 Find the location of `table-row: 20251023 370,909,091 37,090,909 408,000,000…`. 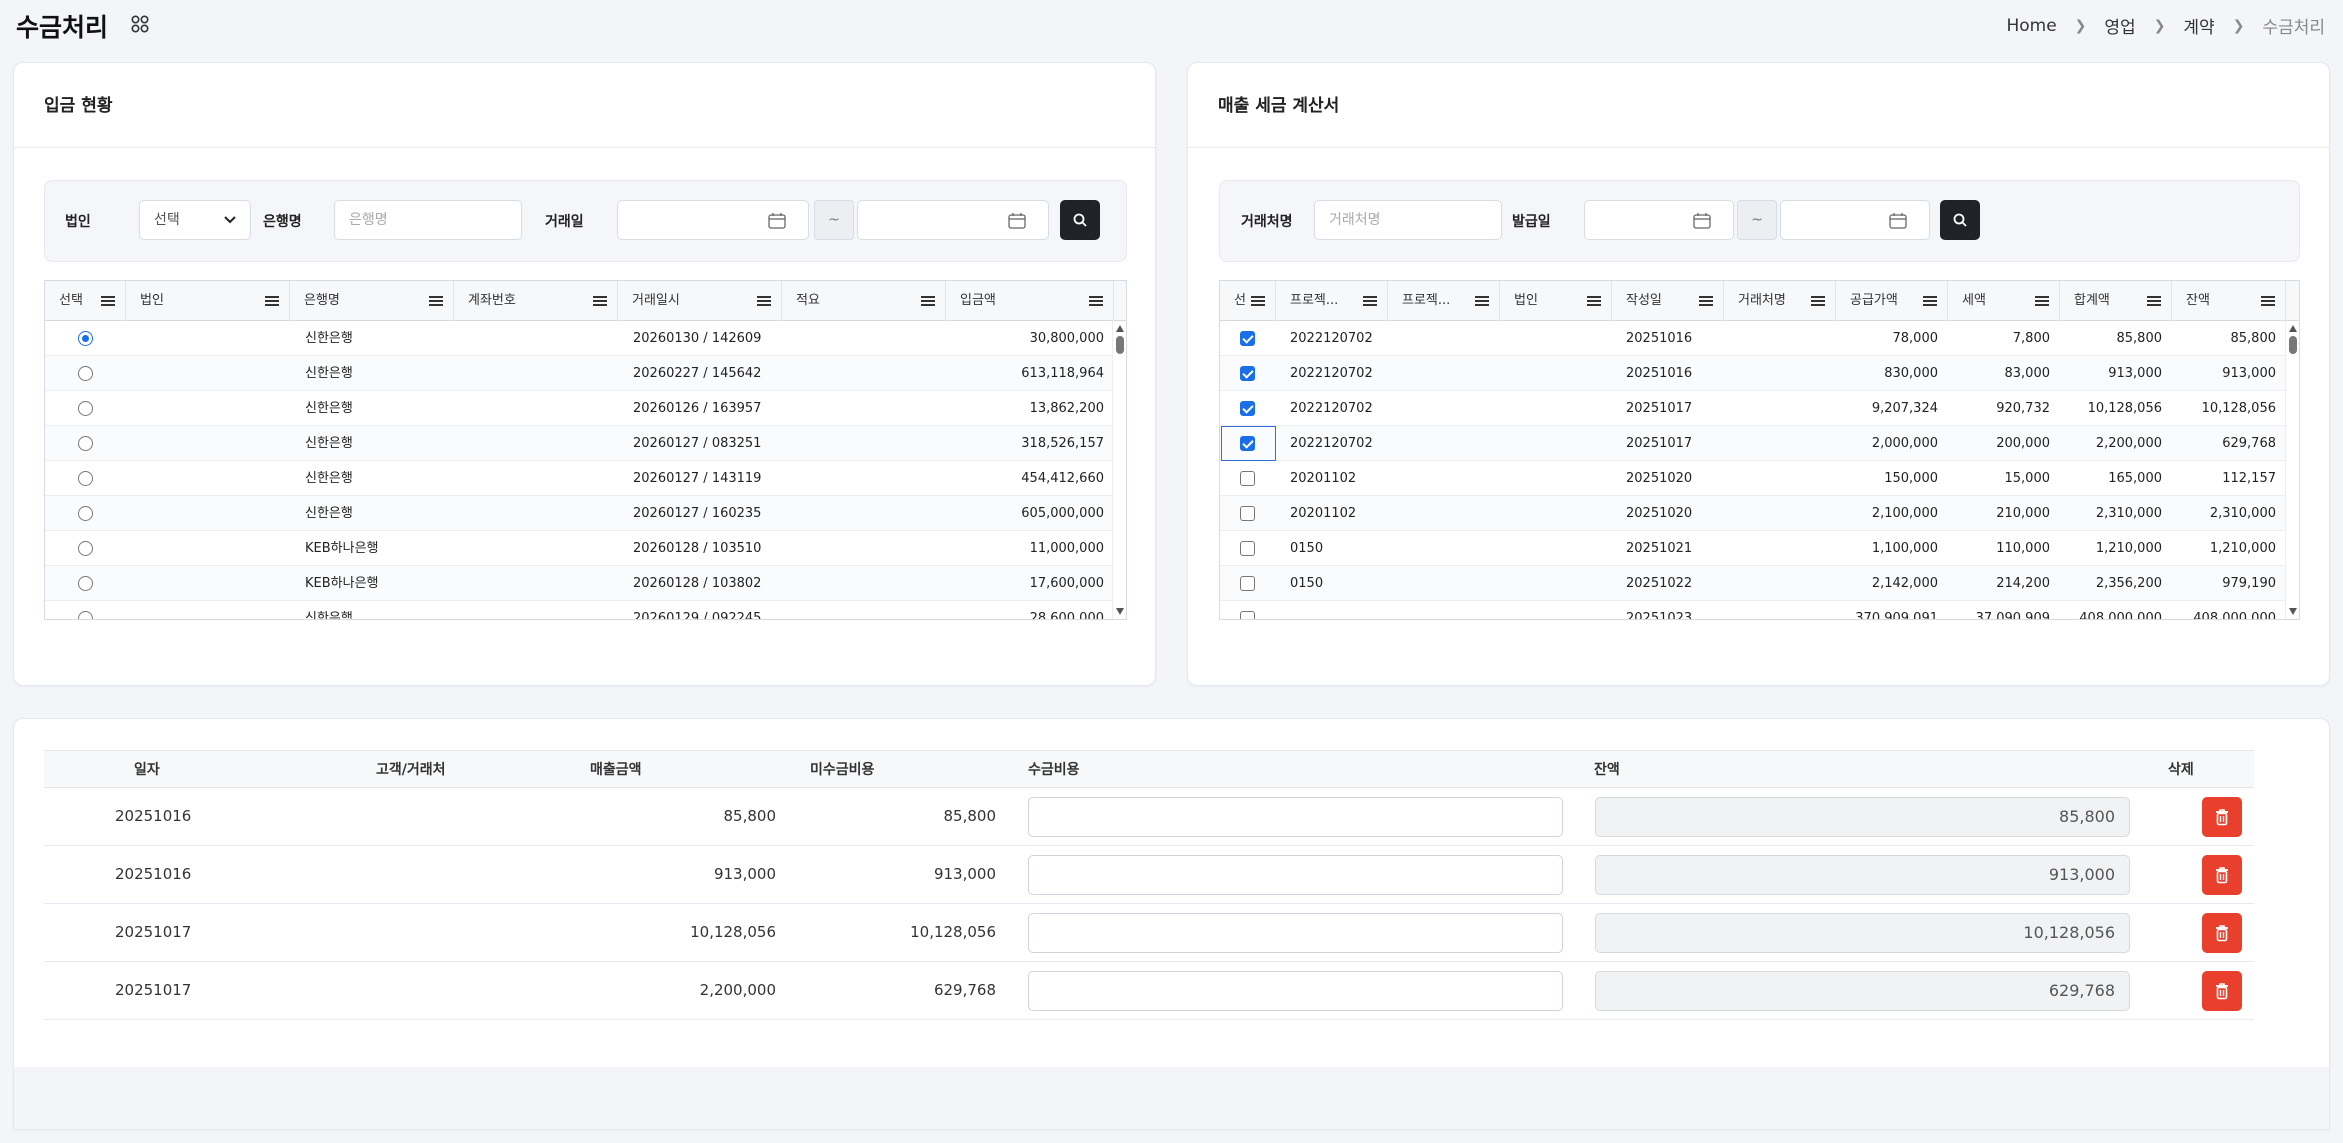

table-row: 20251023 370,909,091 37,090,909 408,000,000… is located at coordinates (1752, 610).